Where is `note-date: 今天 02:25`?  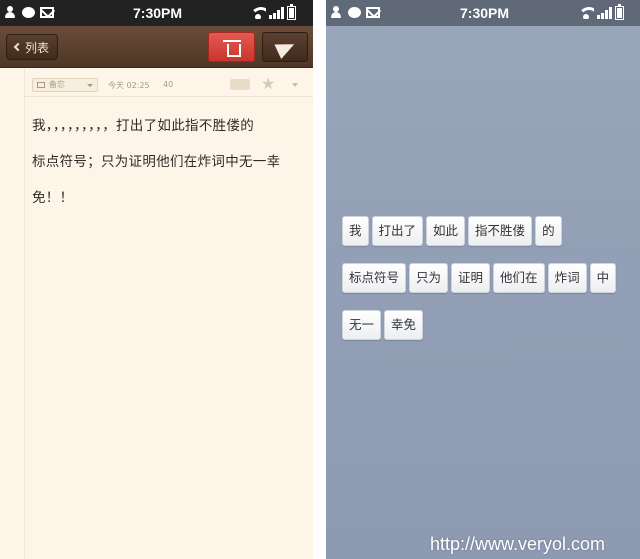 note-date: 今天 02:25 is located at coordinates (129, 85).